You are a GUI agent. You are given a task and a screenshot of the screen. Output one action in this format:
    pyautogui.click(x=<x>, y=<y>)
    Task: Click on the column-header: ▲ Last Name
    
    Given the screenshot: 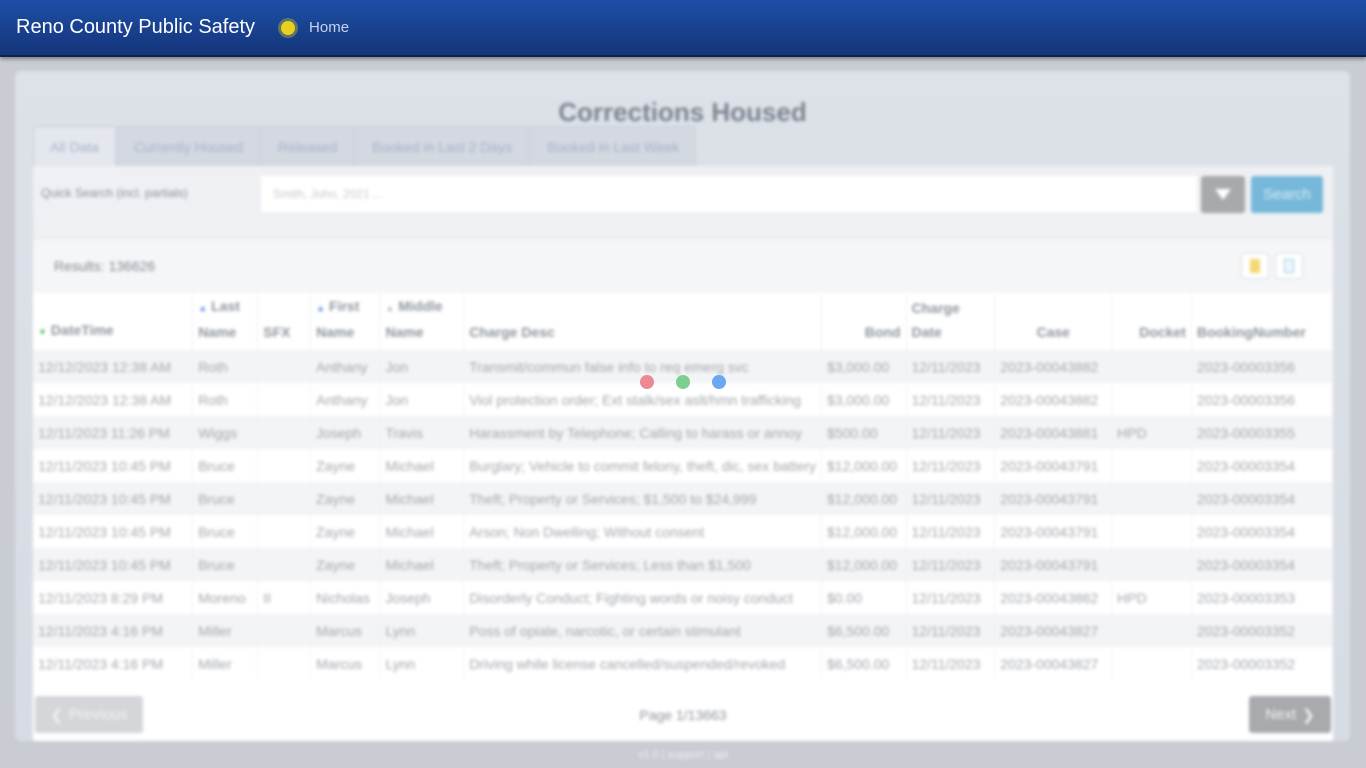 What is the action you would take?
    pyautogui.click(x=225, y=321)
    